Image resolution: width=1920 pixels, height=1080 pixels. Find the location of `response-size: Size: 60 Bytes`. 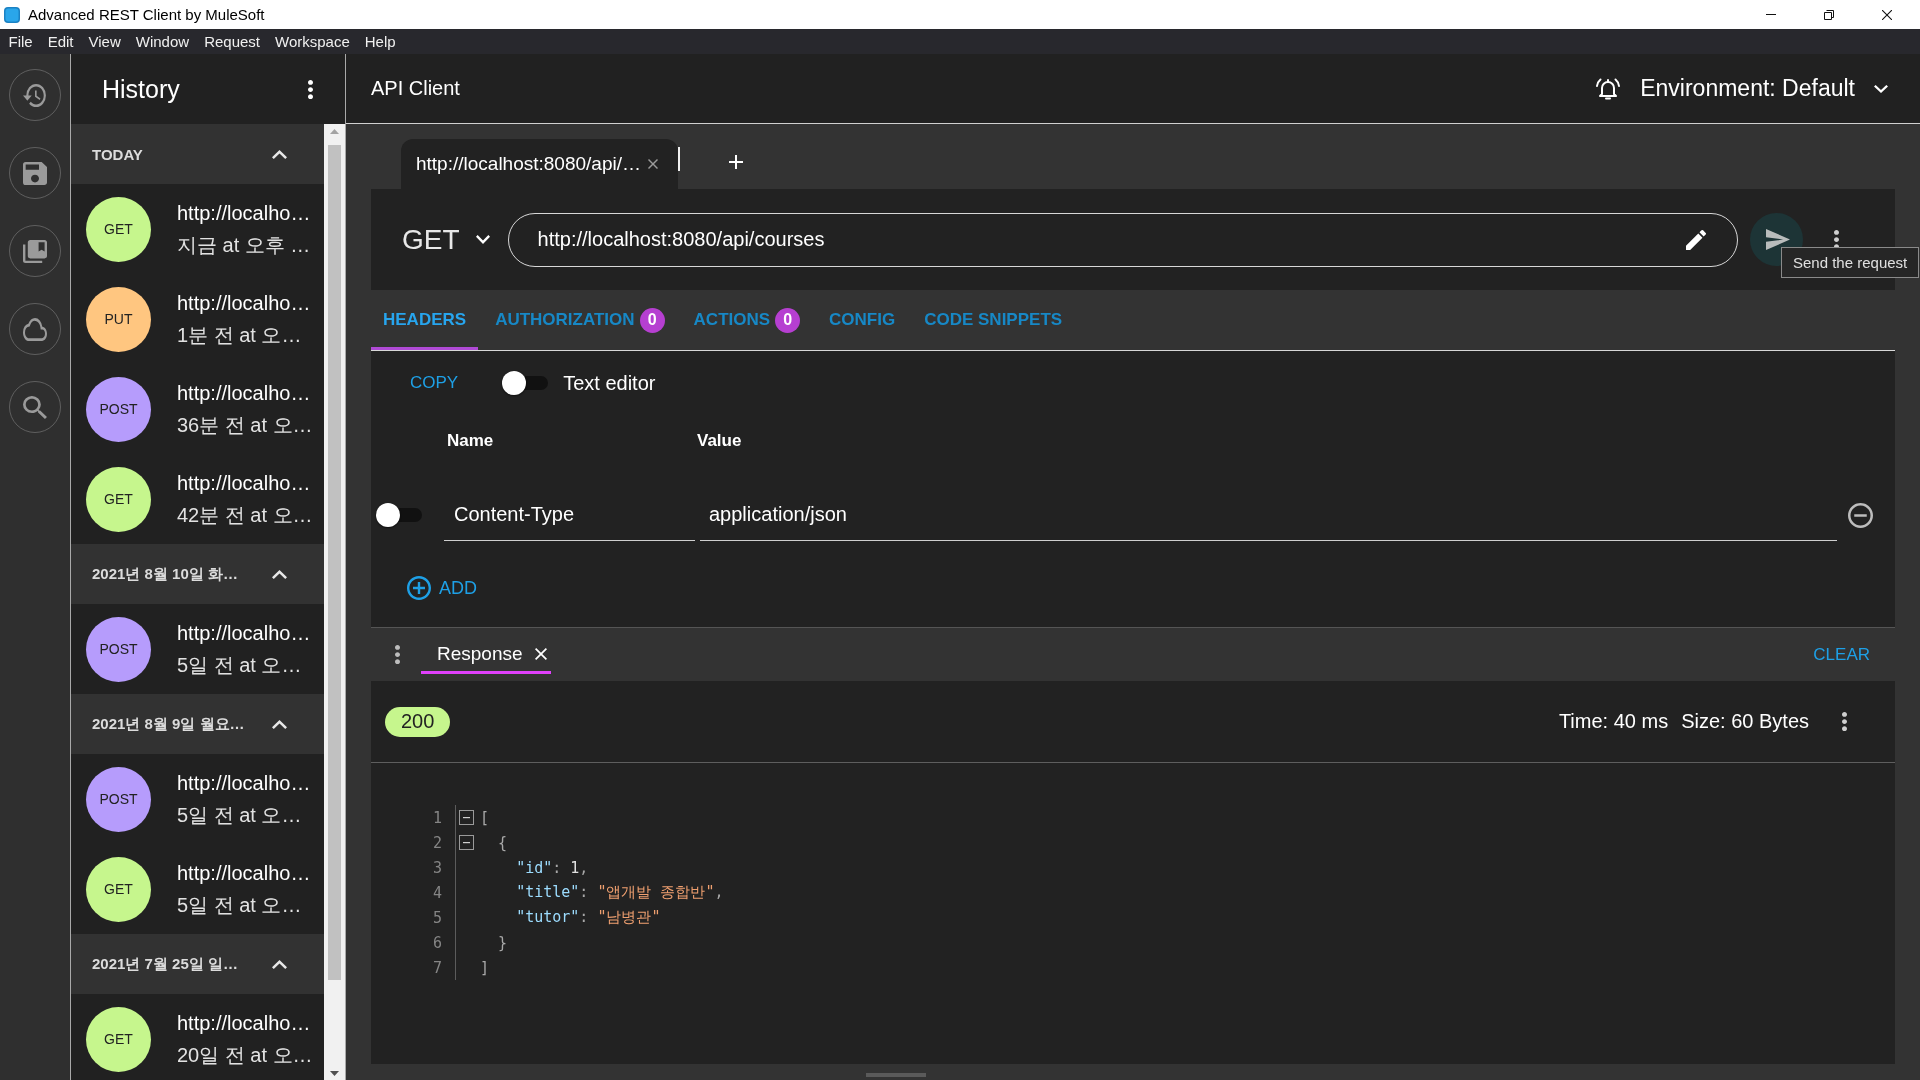

response-size: Size: 60 Bytes is located at coordinates (1745, 721).